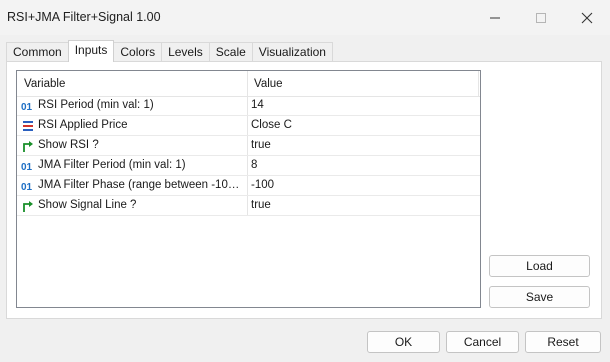 The width and height of the screenshot is (610, 362). I want to click on row-value: Close C, so click(271, 125).